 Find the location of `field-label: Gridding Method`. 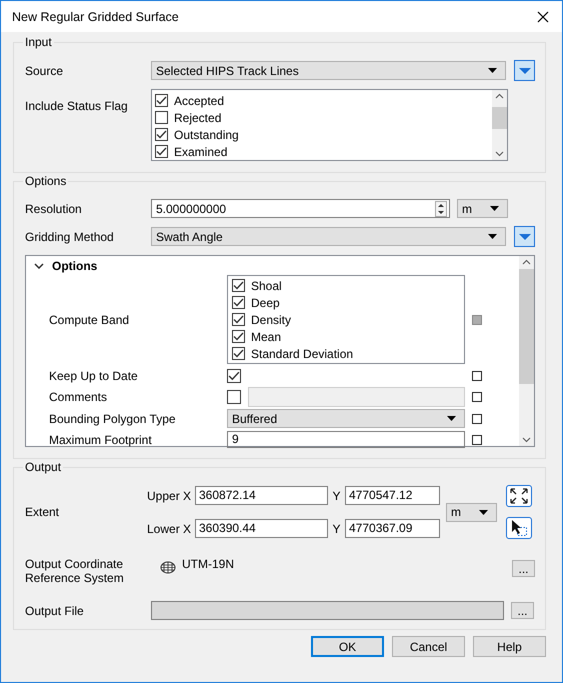

field-label: Gridding Method is located at coordinates (70, 237).